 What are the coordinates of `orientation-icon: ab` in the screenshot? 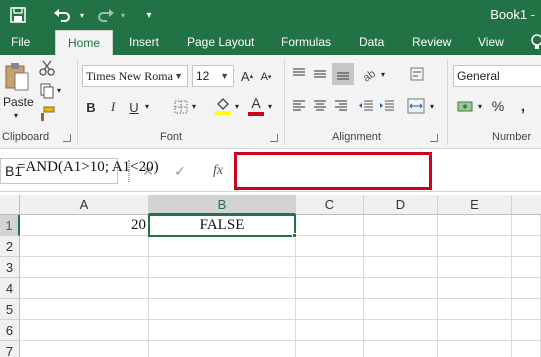 It's located at (369, 74).